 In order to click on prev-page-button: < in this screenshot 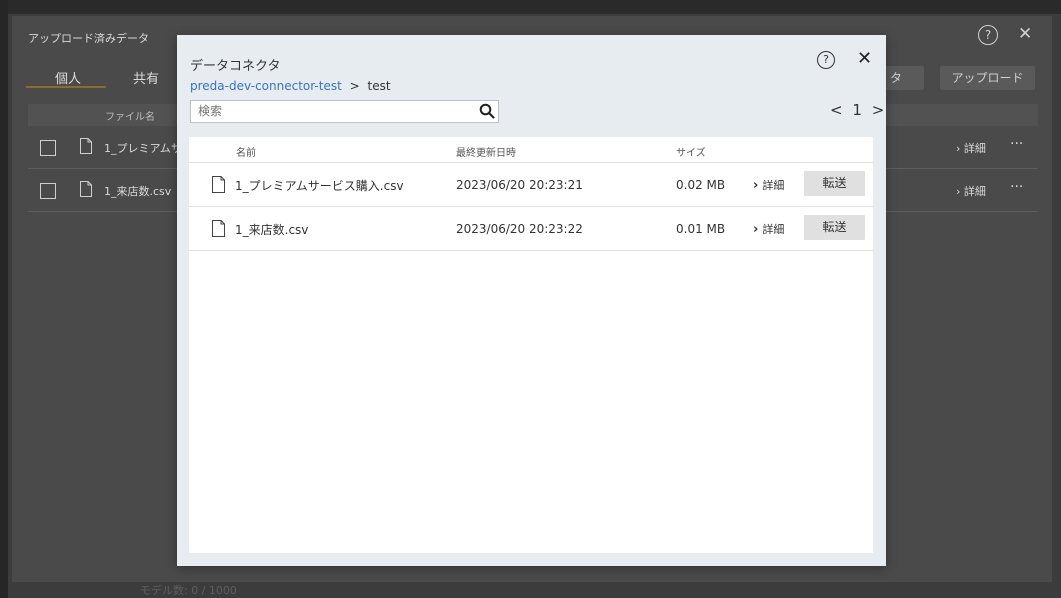, I will do `click(836, 110)`.